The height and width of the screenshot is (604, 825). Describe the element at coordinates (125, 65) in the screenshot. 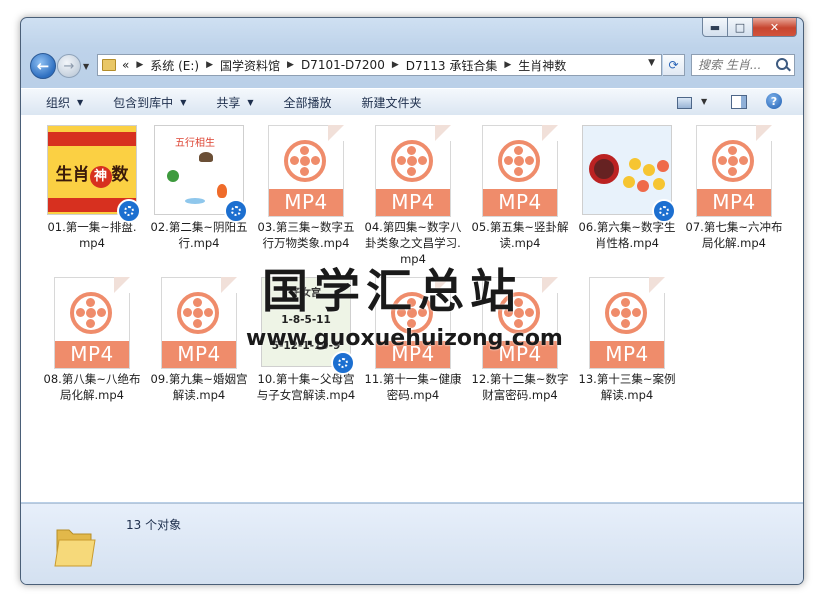

I see `breadcrumb-overflow: «` at that location.